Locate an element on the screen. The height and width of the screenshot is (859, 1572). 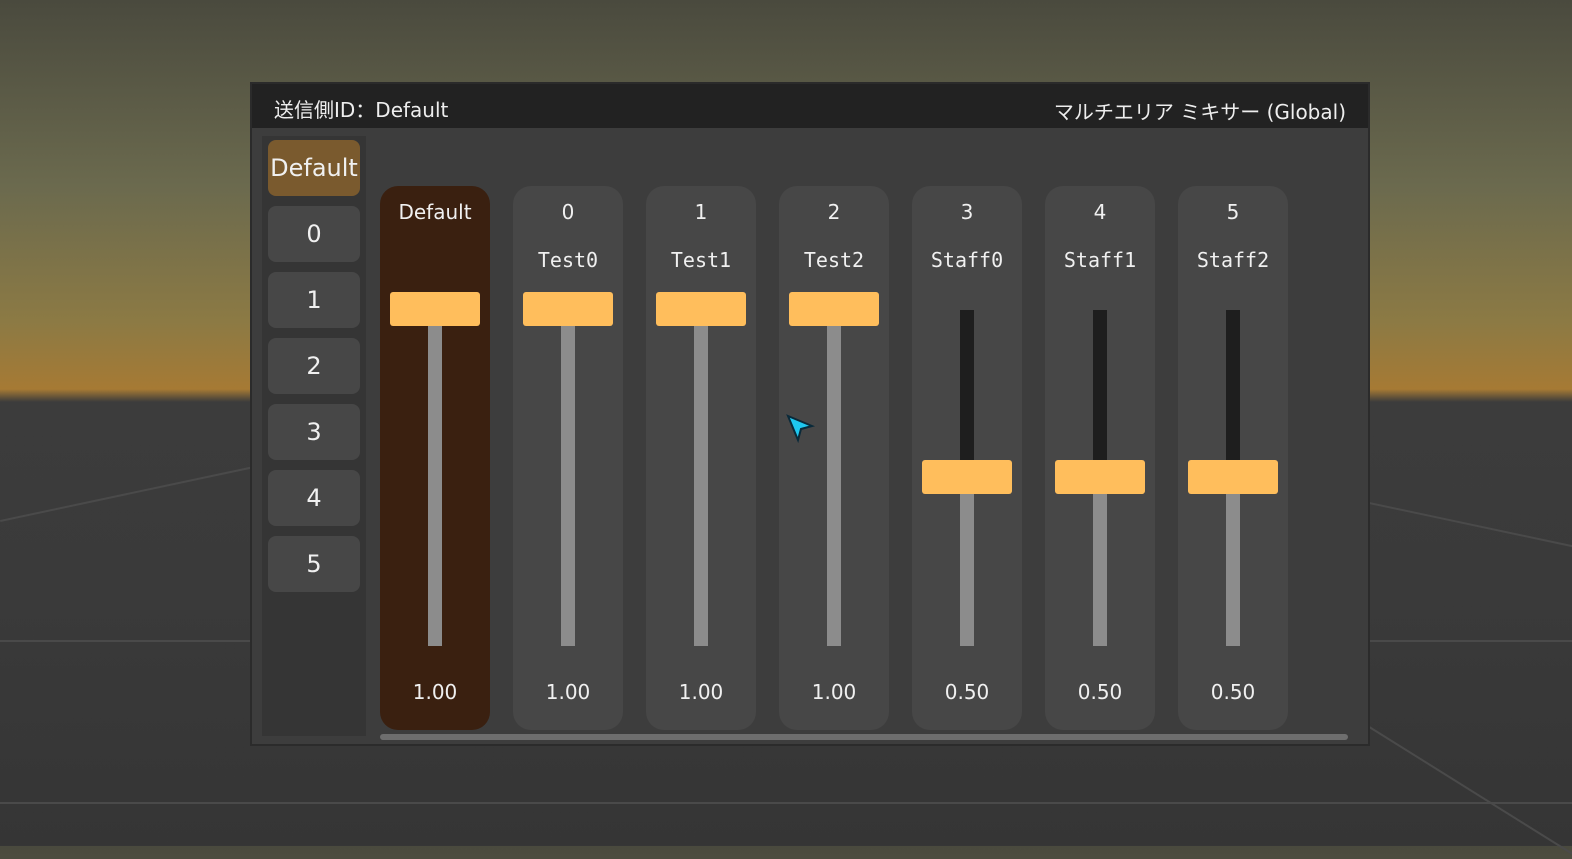
channel-name: Staff2 is located at coordinates (1233, 260).